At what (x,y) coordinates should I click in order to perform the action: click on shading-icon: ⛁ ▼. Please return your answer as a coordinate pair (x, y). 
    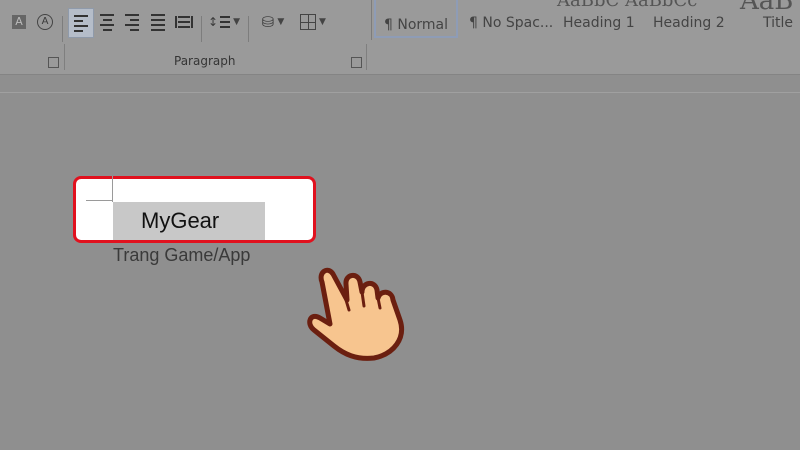
    Looking at the image, I should click on (273, 22).